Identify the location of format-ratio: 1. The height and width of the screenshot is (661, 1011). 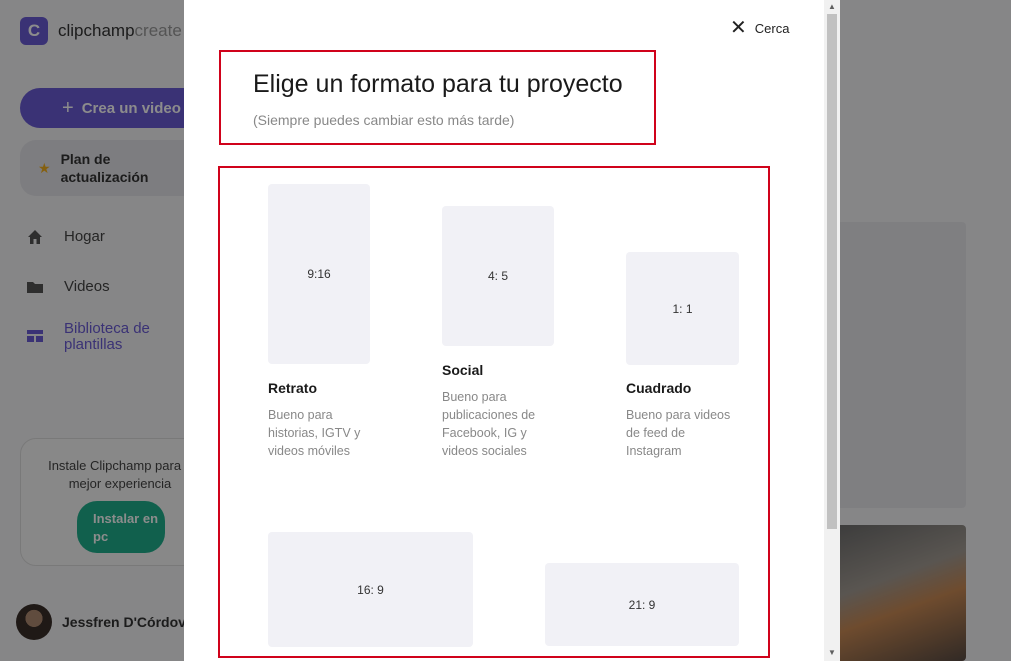
(682, 308).